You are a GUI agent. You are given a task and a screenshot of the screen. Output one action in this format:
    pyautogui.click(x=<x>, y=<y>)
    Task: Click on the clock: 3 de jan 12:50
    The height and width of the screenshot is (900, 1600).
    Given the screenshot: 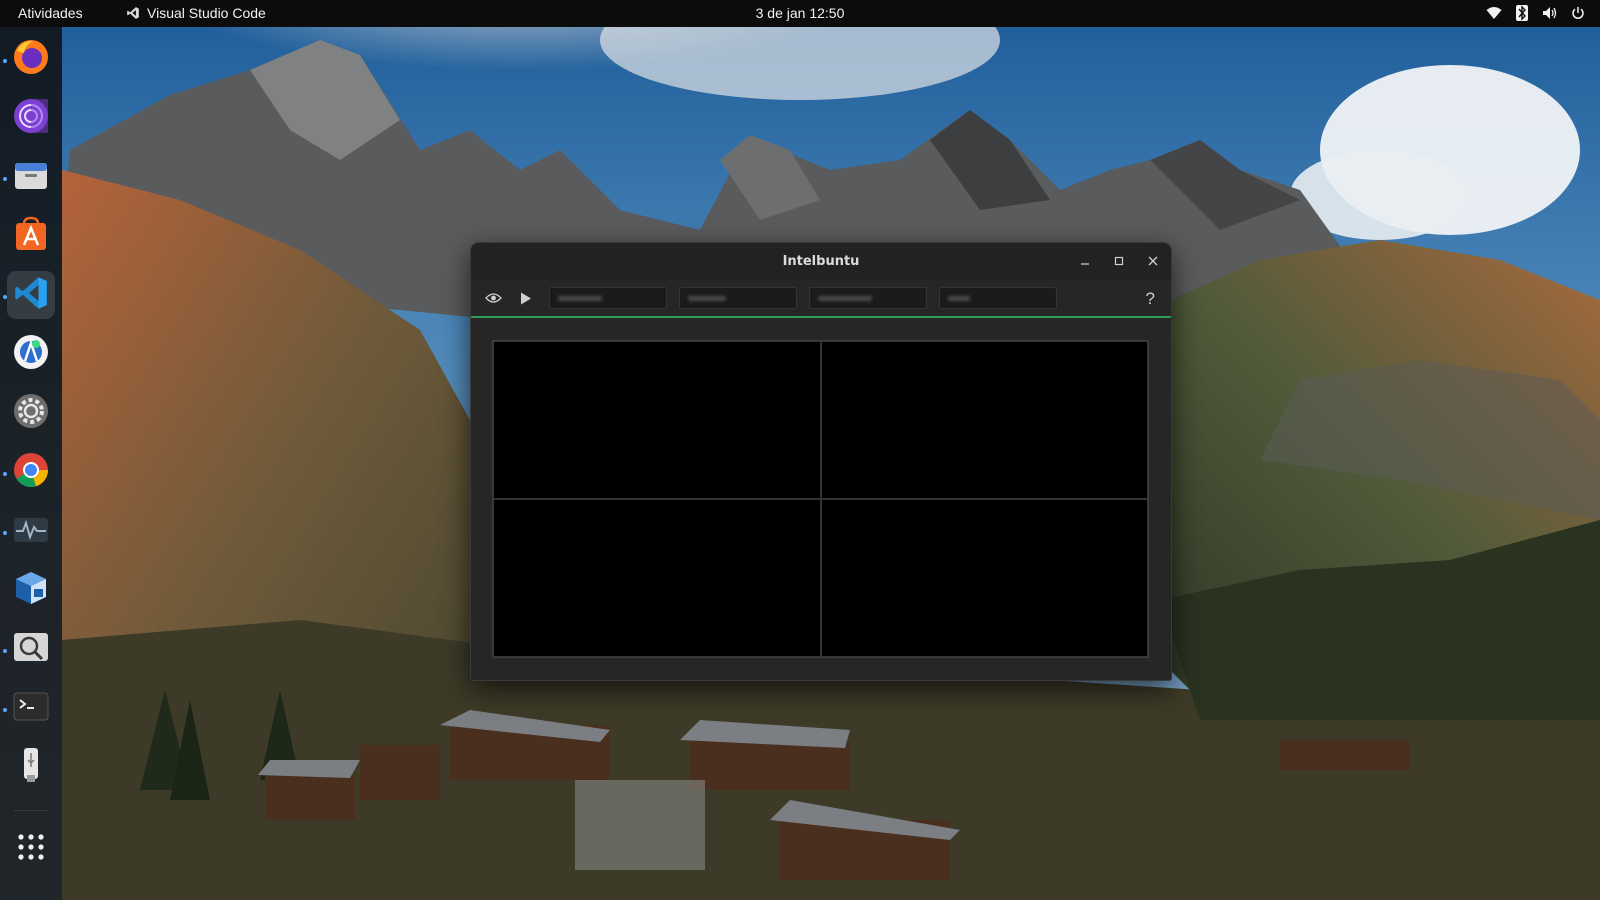 What is the action you would take?
    pyautogui.click(x=800, y=13)
    